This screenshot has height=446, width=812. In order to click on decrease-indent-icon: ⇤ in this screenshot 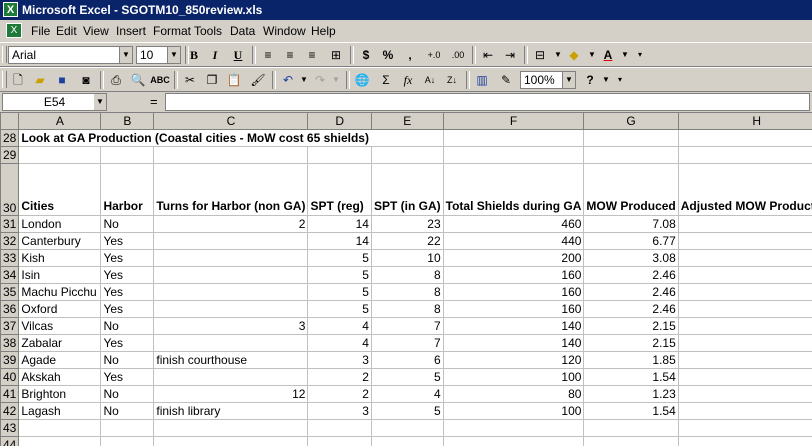, I will do `click(488, 55)`.